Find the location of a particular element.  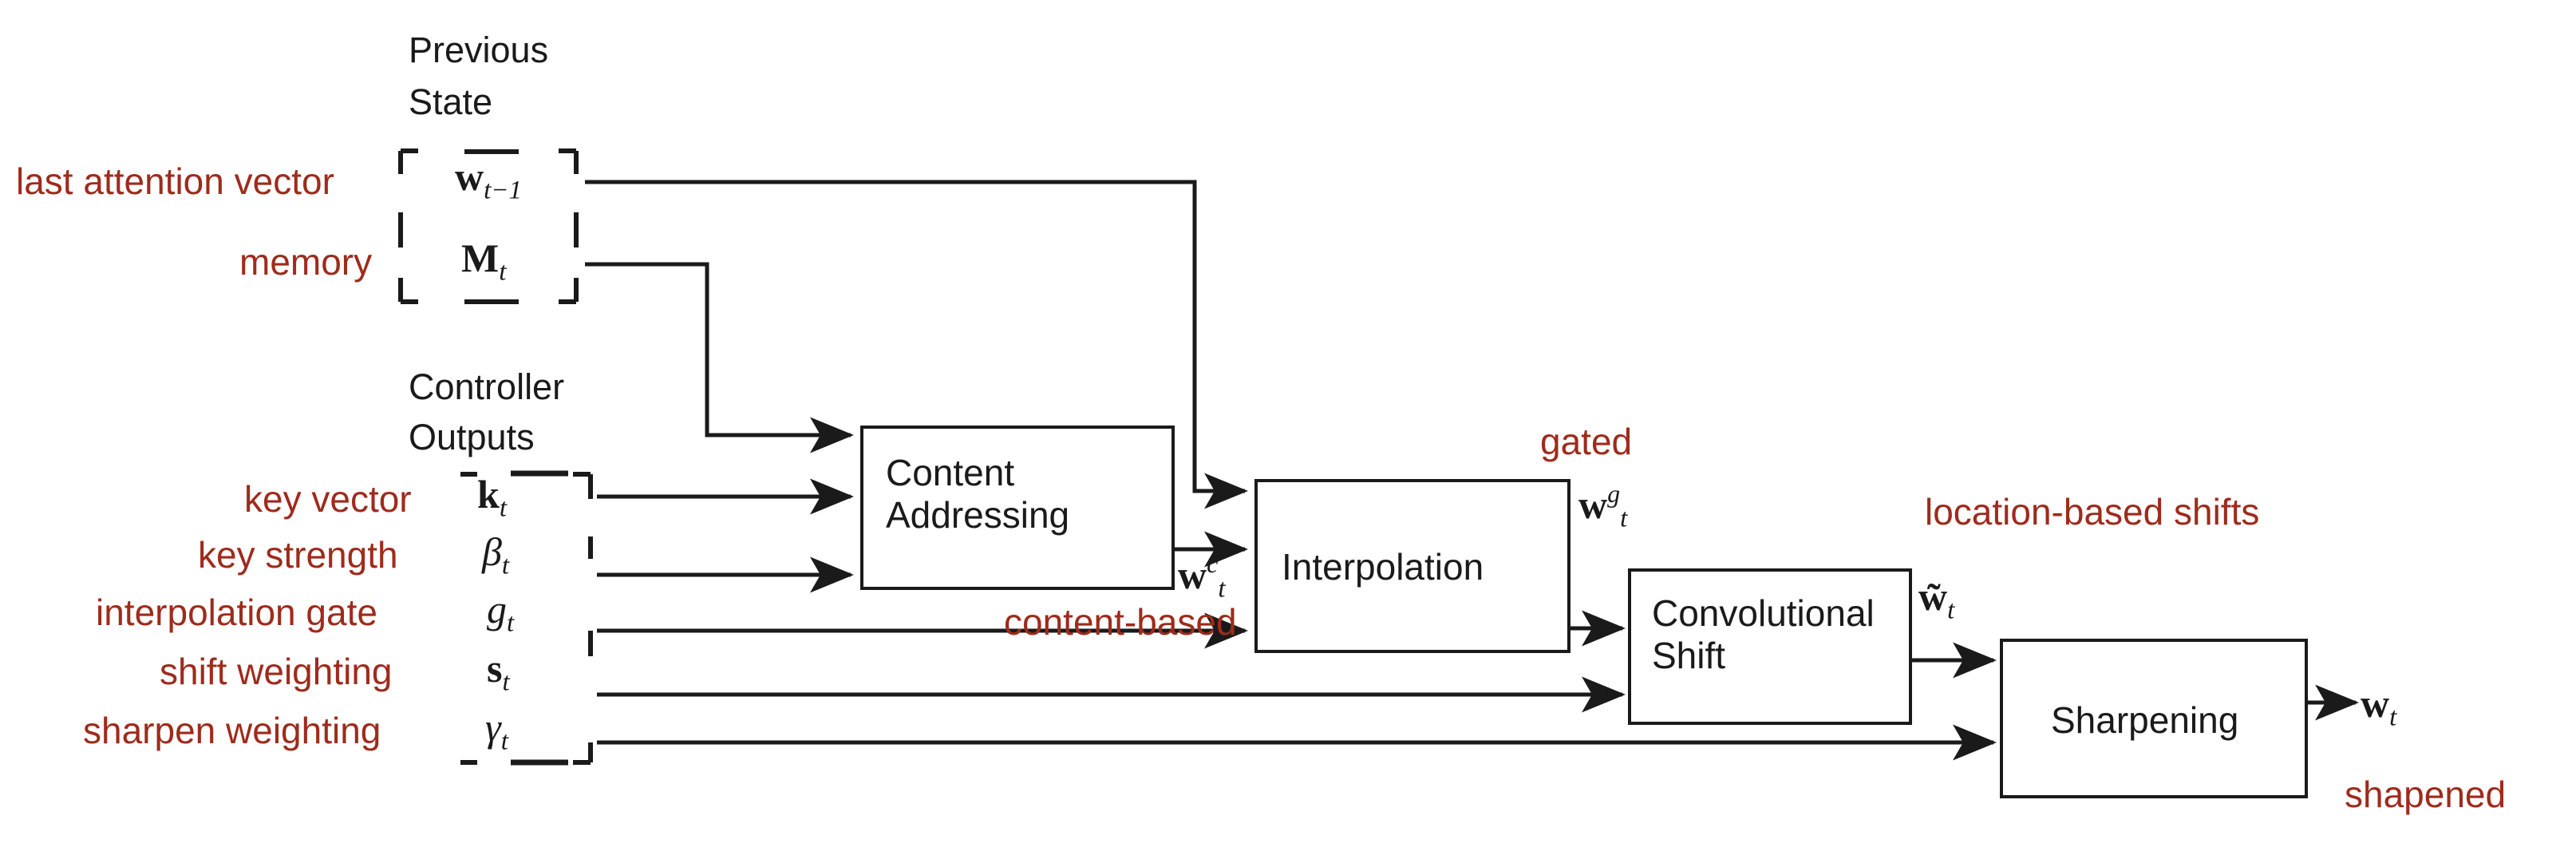

symbol-output-weighting: wt is located at coordinates (2379, 707).